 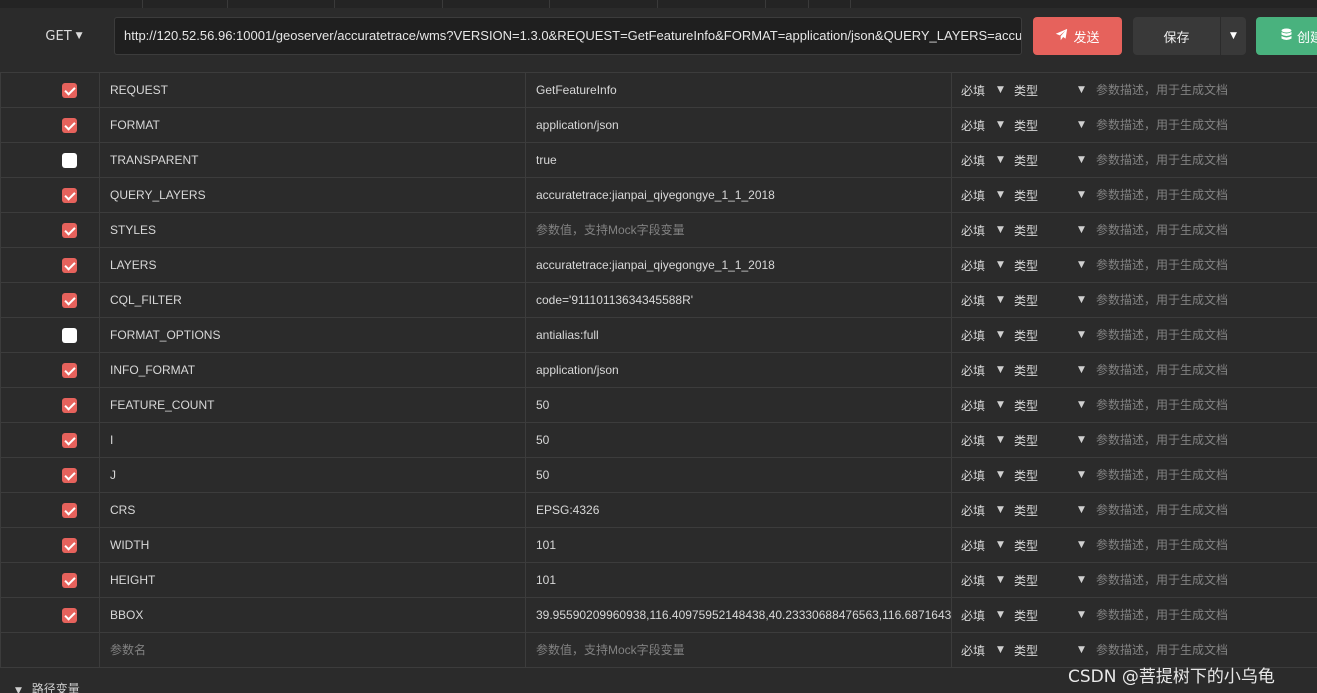 I want to click on param-value-input: GetFeatureInfo, so click(x=739, y=90).